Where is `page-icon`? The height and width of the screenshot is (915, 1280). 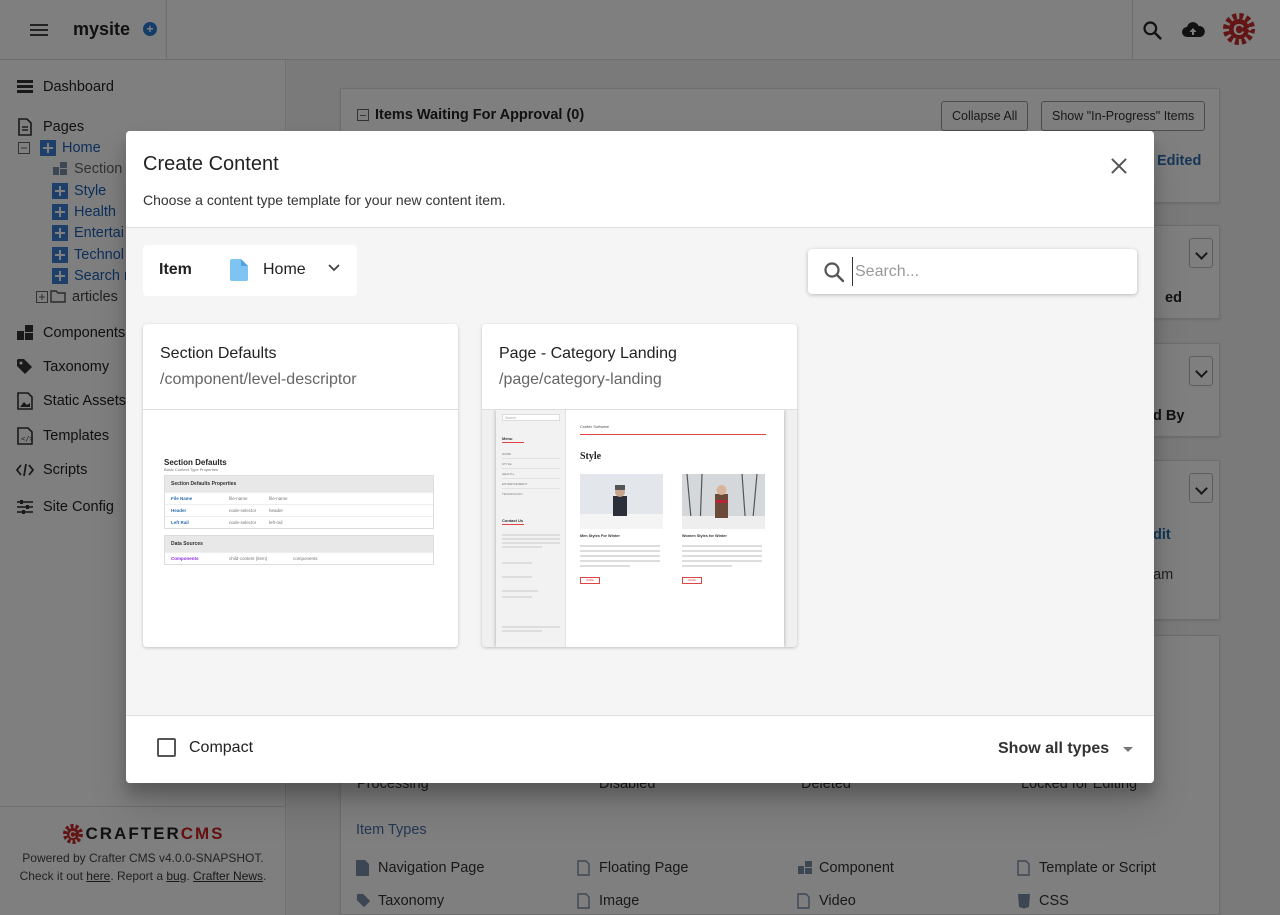 page-icon is located at coordinates (239, 270).